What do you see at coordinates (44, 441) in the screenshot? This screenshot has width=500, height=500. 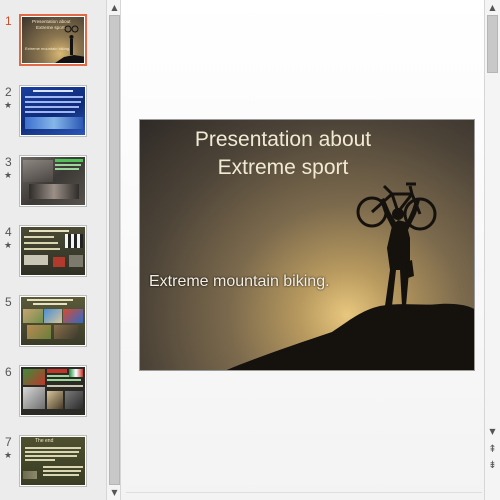 I see `thumb-title: The end` at bounding box center [44, 441].